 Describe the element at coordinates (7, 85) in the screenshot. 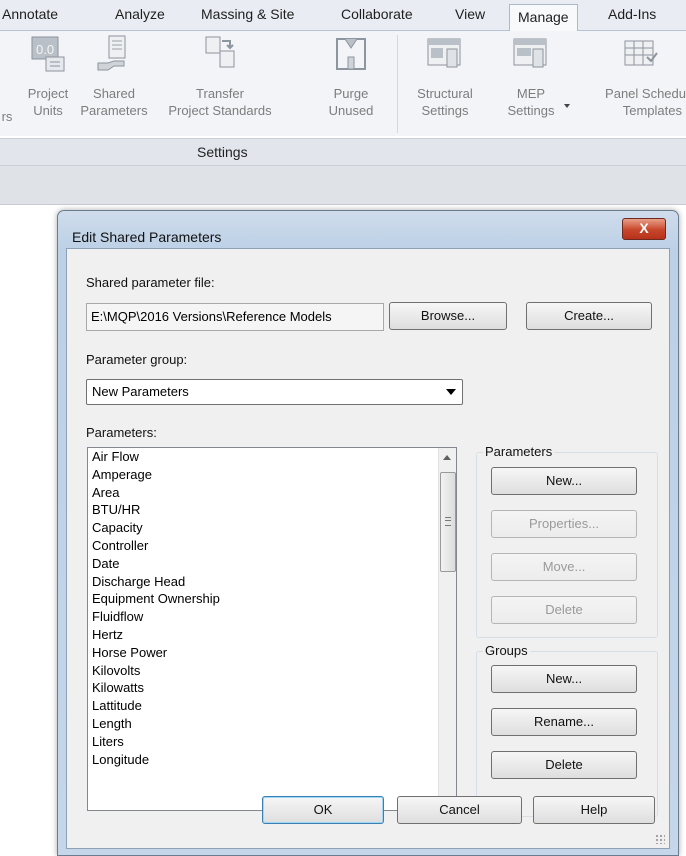

I see `ribbon-cut-off-button: rs` at that location.